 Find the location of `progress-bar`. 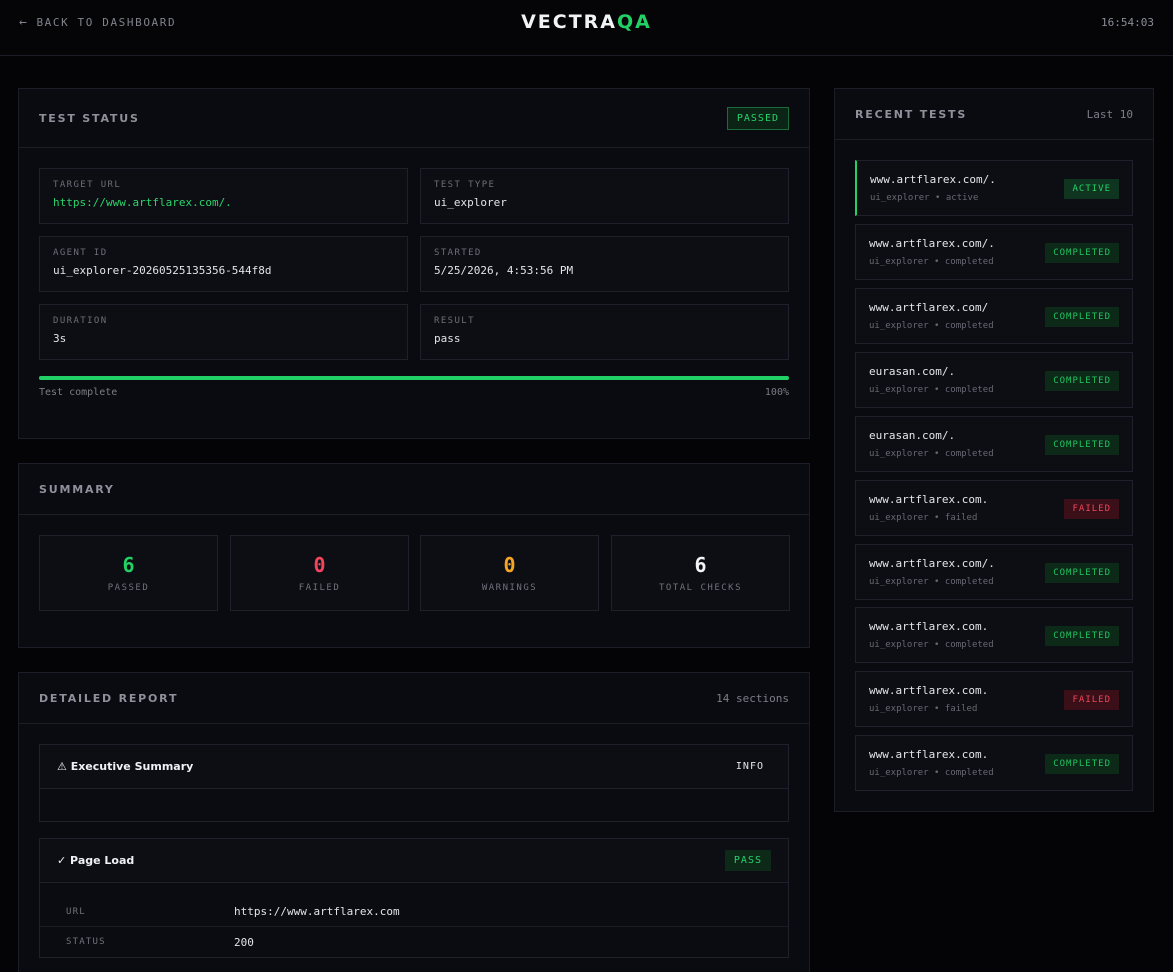

progress-bar is located at coordinates (414, 378).